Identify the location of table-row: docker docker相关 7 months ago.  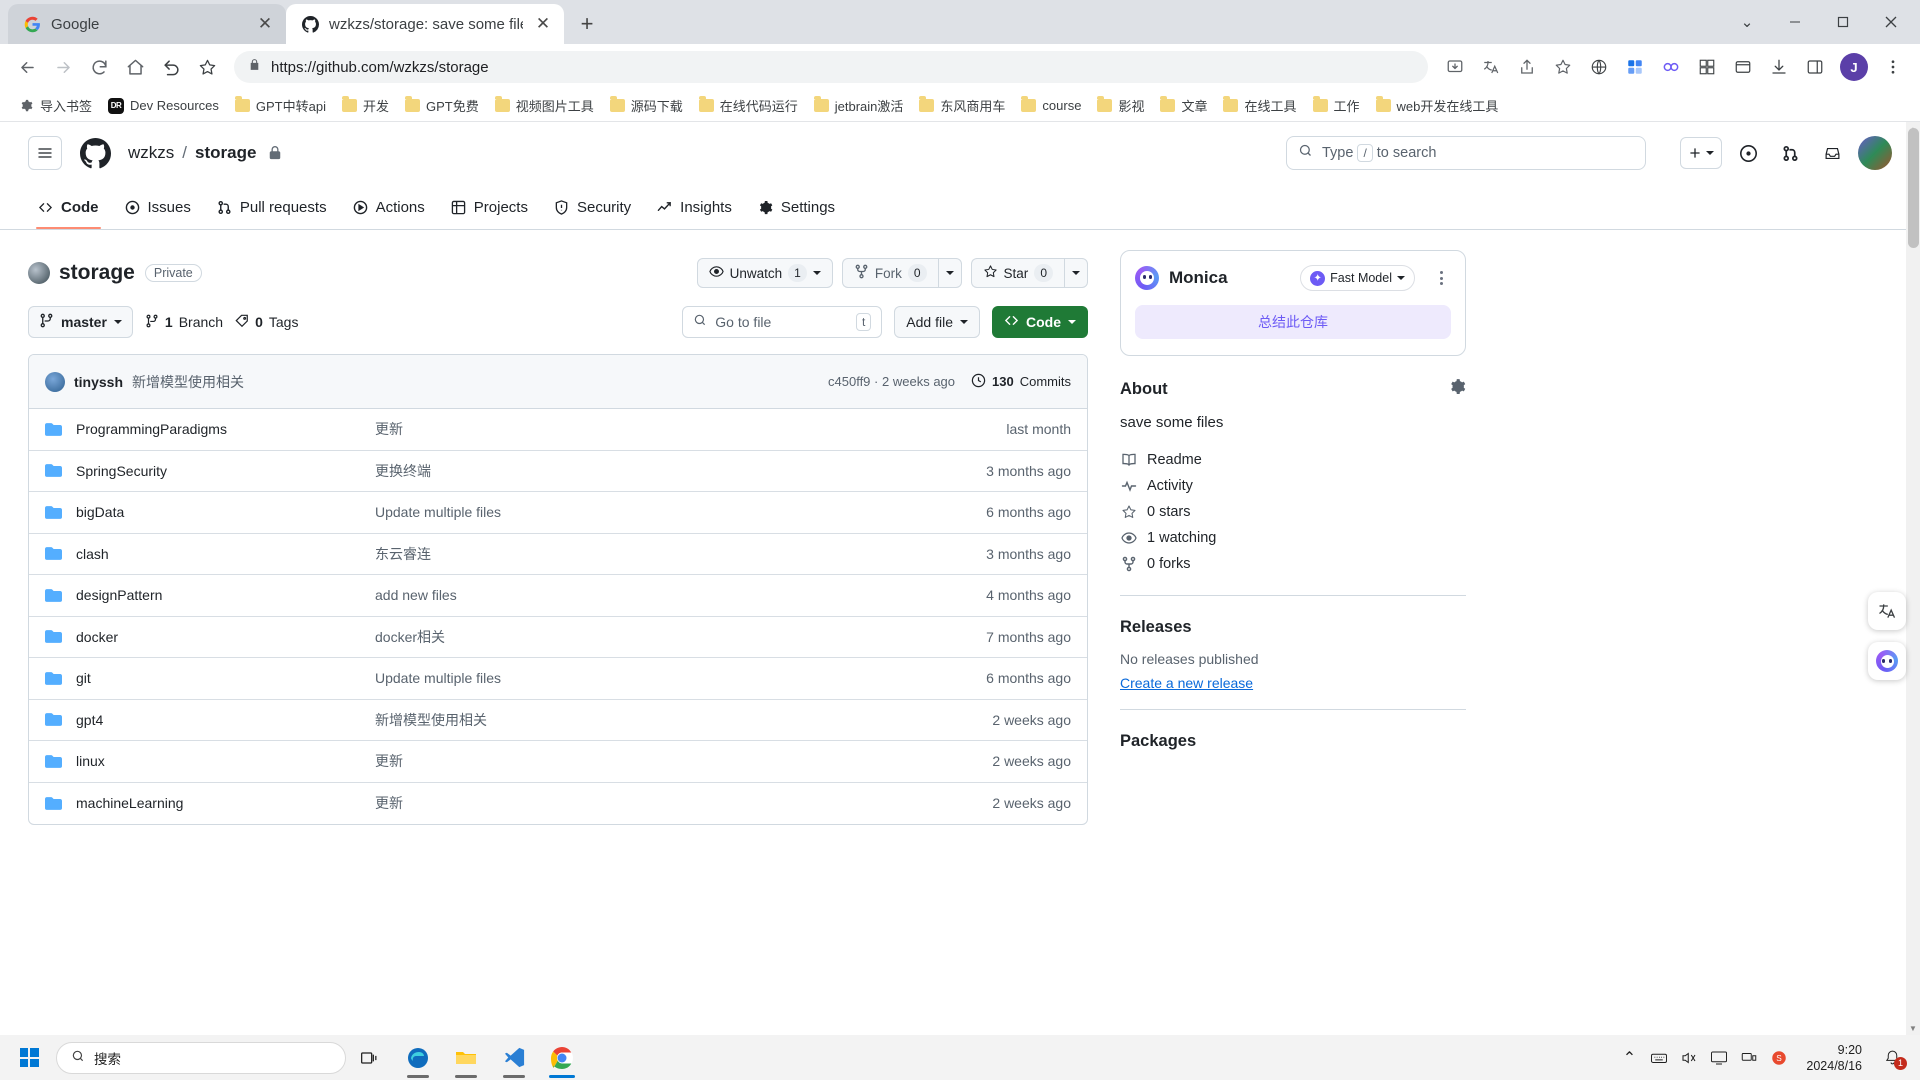
(558, 637).